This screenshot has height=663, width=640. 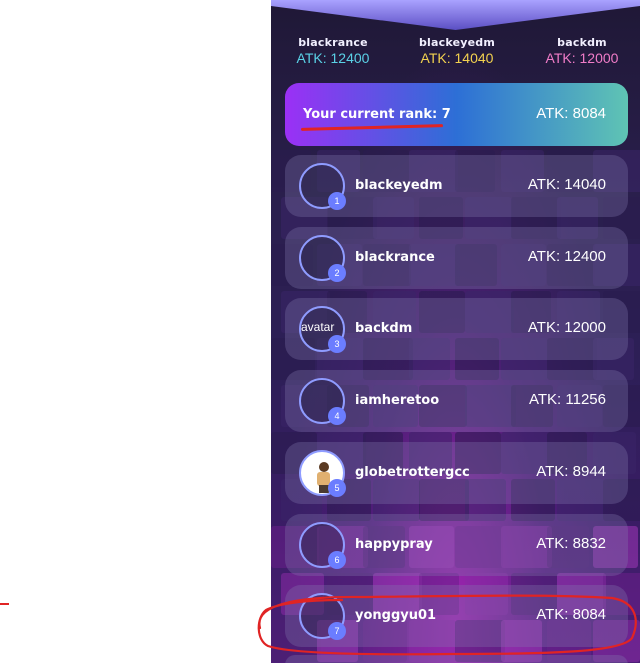 I want to click on username: blackrance, so click(x=395, y=257).